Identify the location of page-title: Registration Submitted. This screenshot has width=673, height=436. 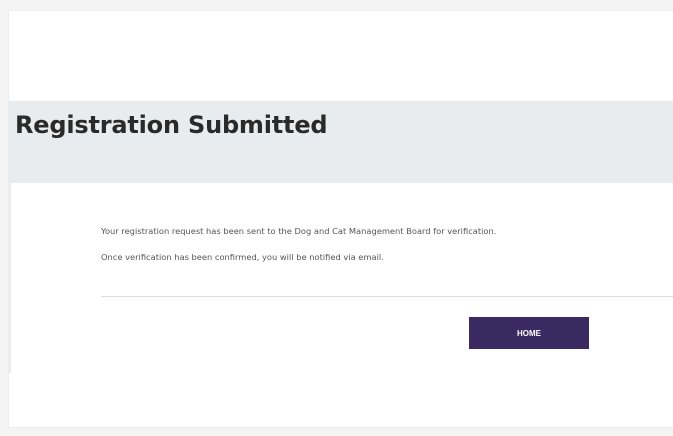
(171, 125).